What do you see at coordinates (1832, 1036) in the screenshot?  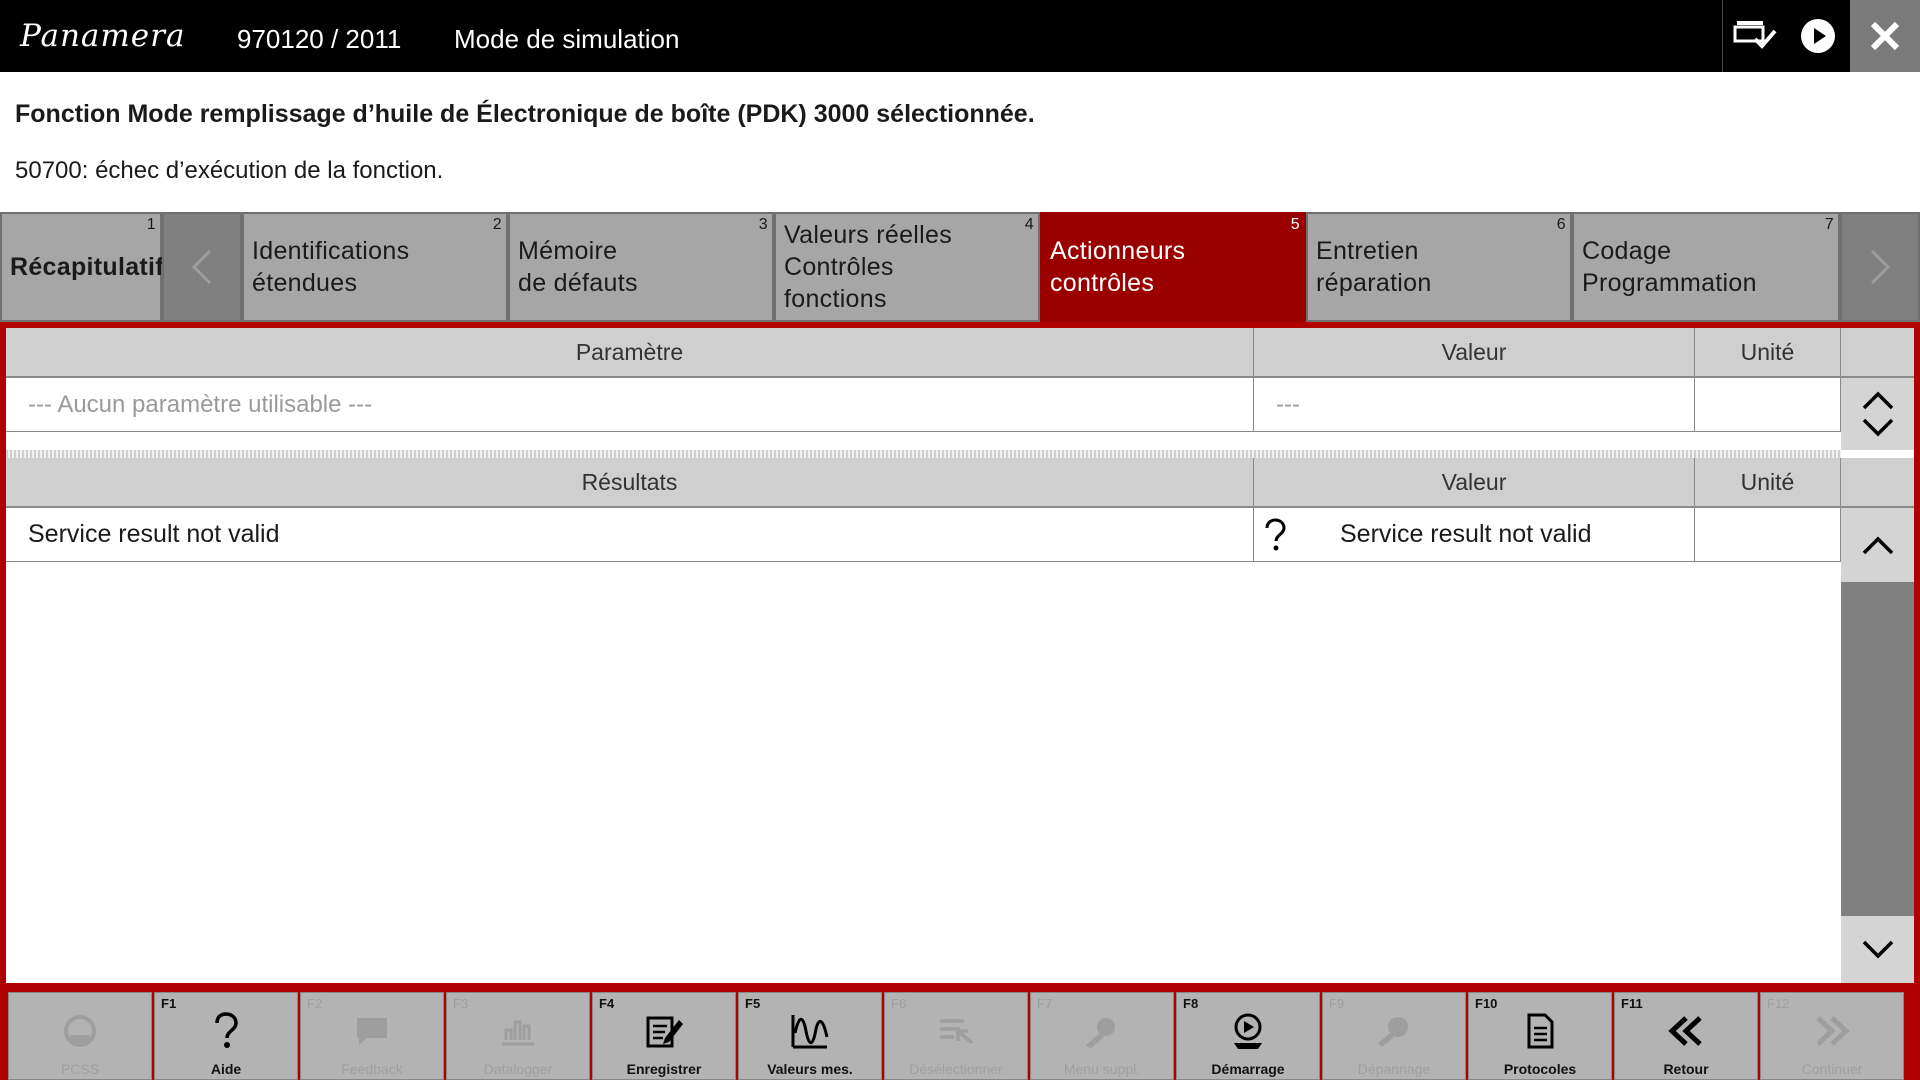 I see `continue-button: F12 Continuer` at bounding box center [1832, 1036].